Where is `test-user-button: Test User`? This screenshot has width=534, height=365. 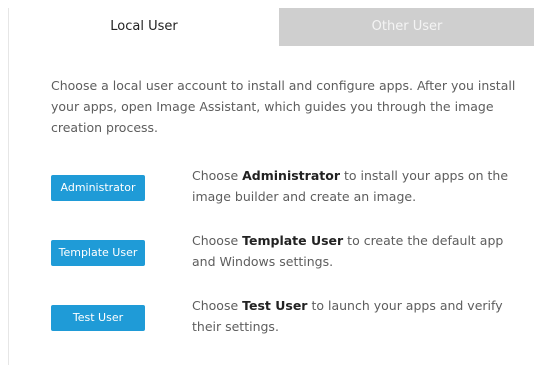 test-user-button: Test User is located at coordinates (98, 318).